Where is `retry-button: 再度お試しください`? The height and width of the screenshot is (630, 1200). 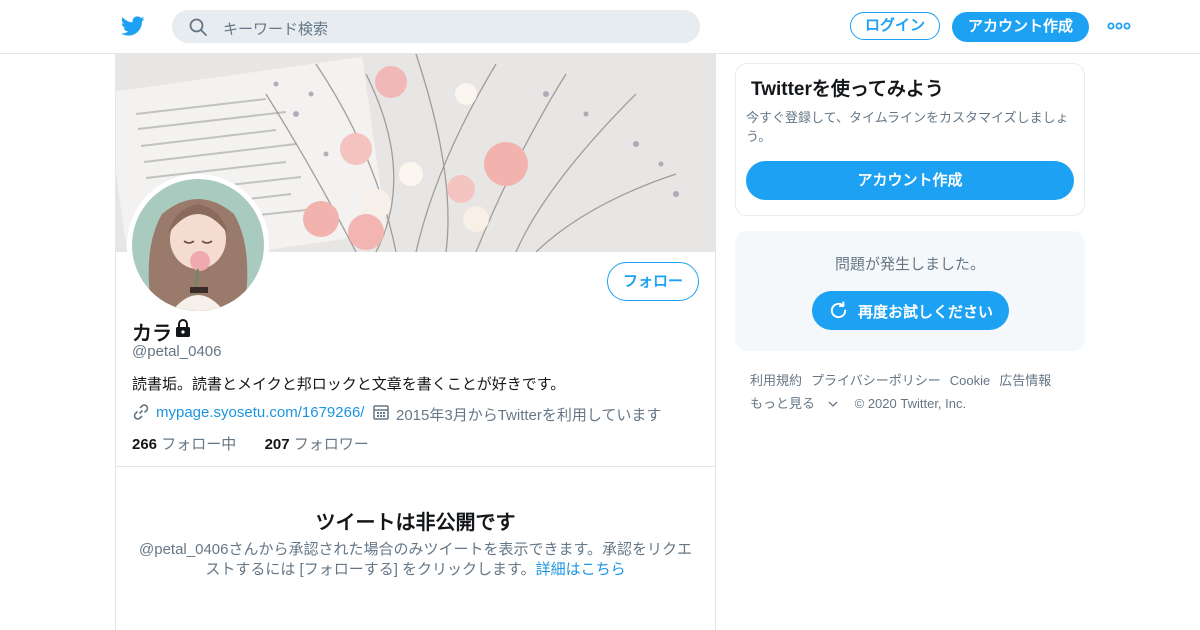
retry-button: 再度お試しください is located at coordinates (910, 310).